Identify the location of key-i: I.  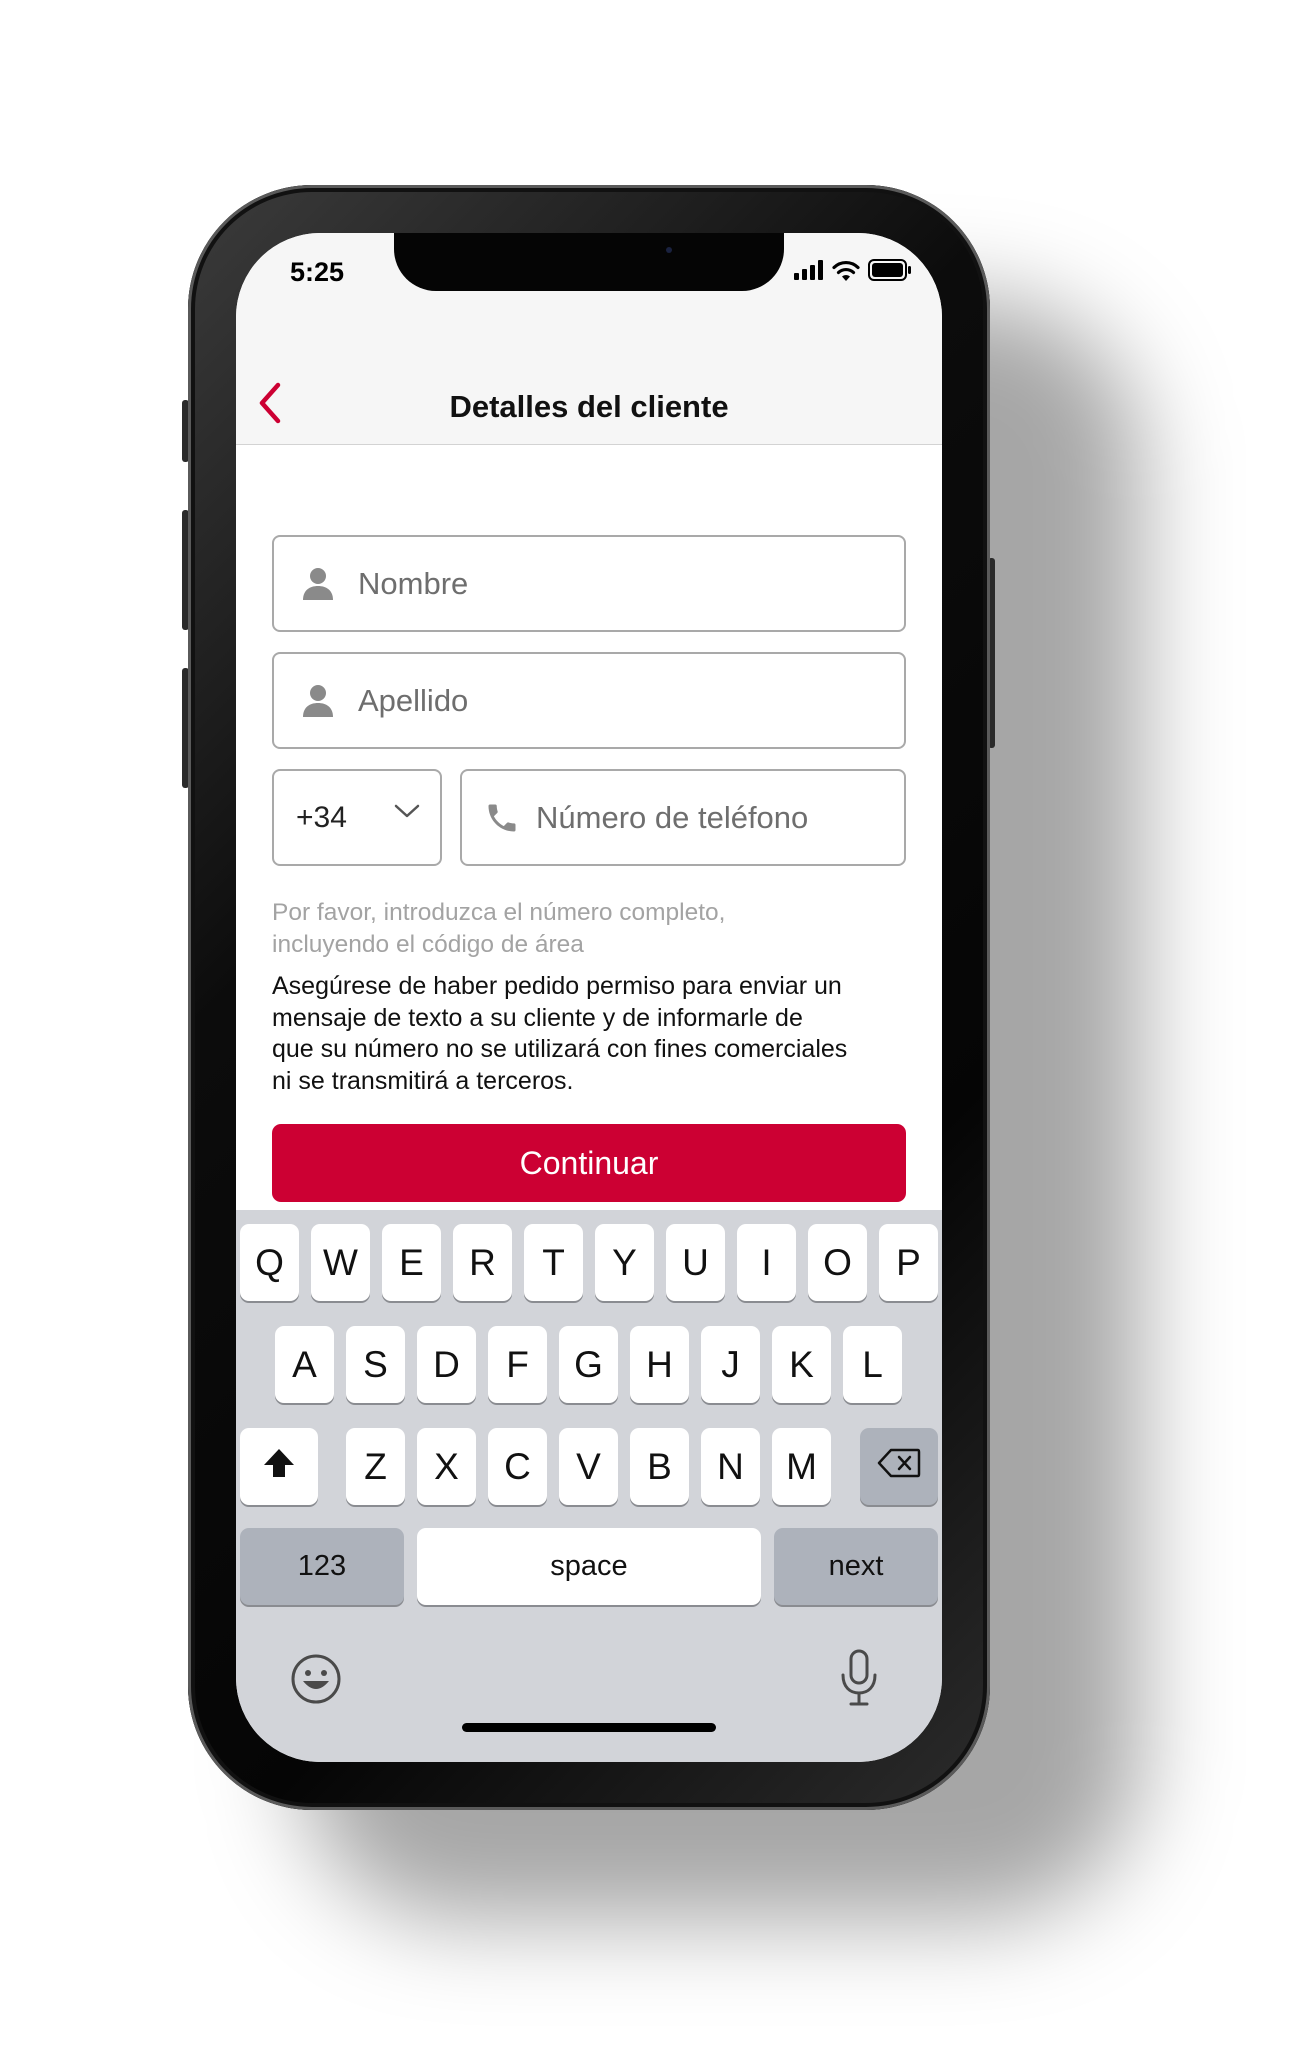
(766, 1262).